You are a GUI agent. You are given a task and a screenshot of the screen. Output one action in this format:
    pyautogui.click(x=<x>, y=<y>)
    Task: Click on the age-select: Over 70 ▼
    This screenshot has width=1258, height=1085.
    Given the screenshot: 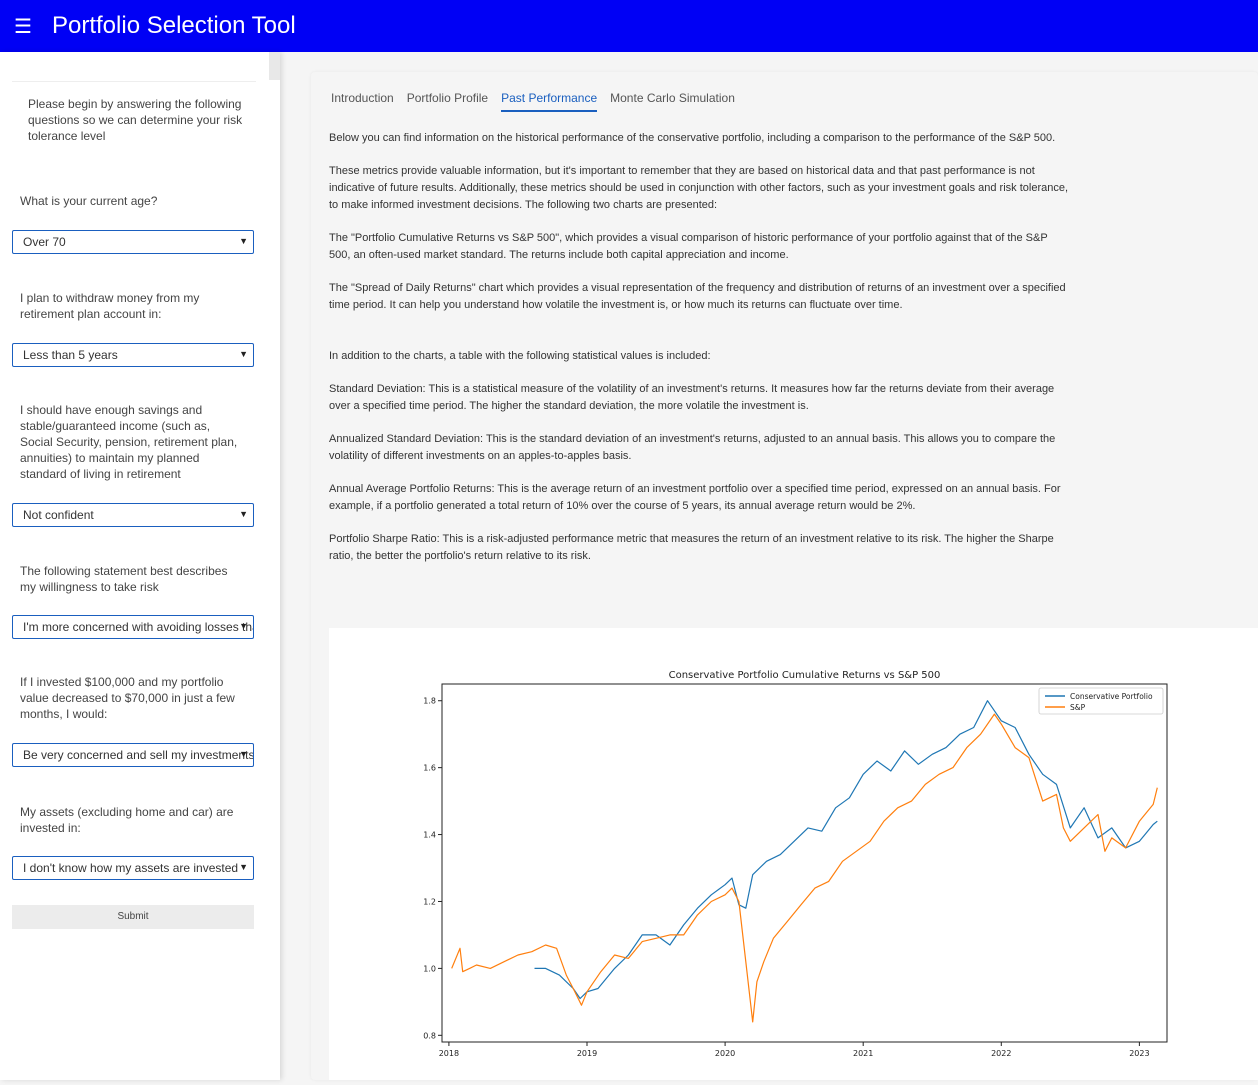 What is the action you would take?
    pyautogui.click(x=133, y=242)
    